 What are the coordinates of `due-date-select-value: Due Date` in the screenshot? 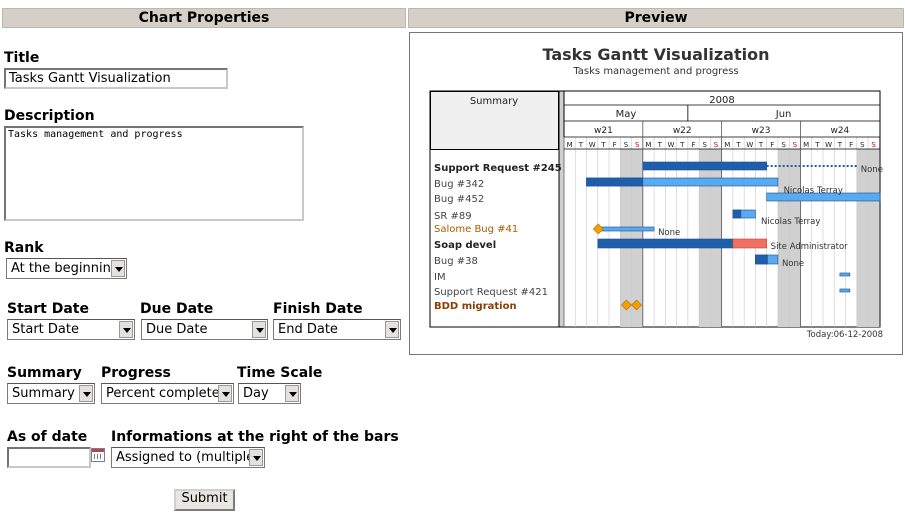 It's located at (177, 329).